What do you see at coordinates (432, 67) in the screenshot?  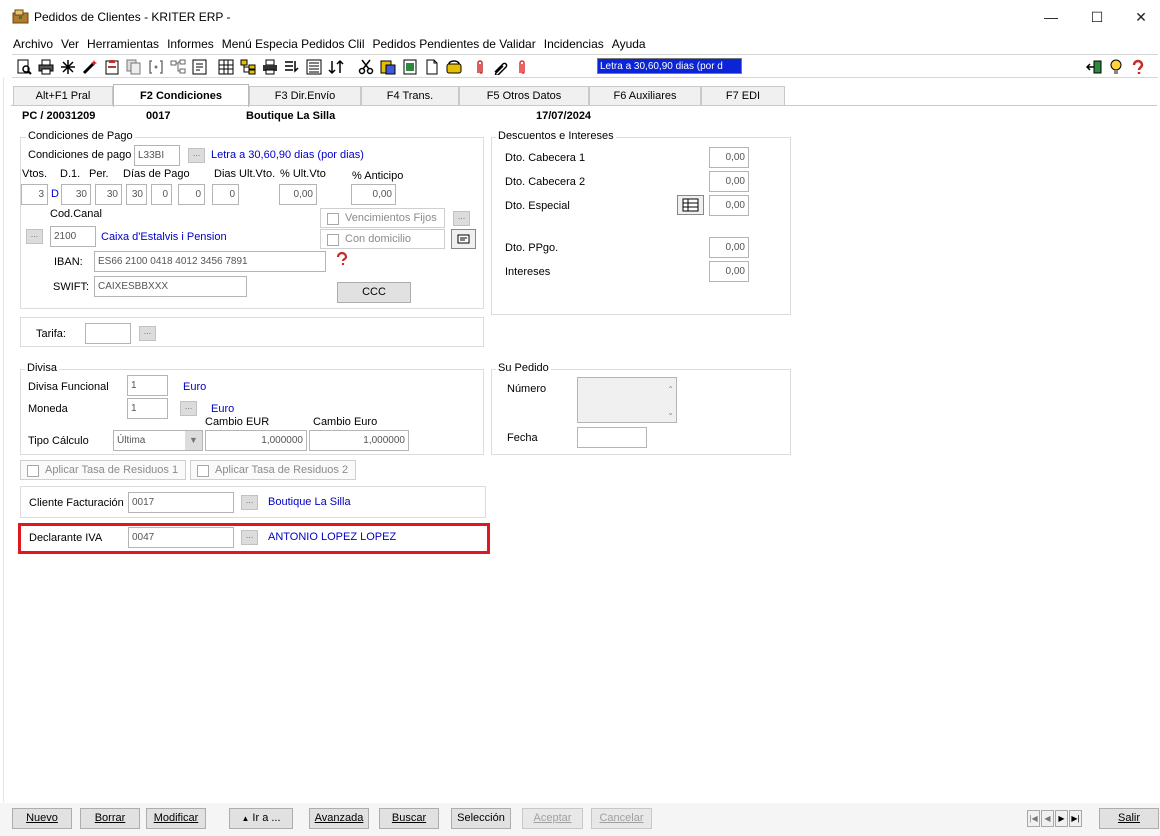 I see `new-document-icon` at bounding box center [432, 67].